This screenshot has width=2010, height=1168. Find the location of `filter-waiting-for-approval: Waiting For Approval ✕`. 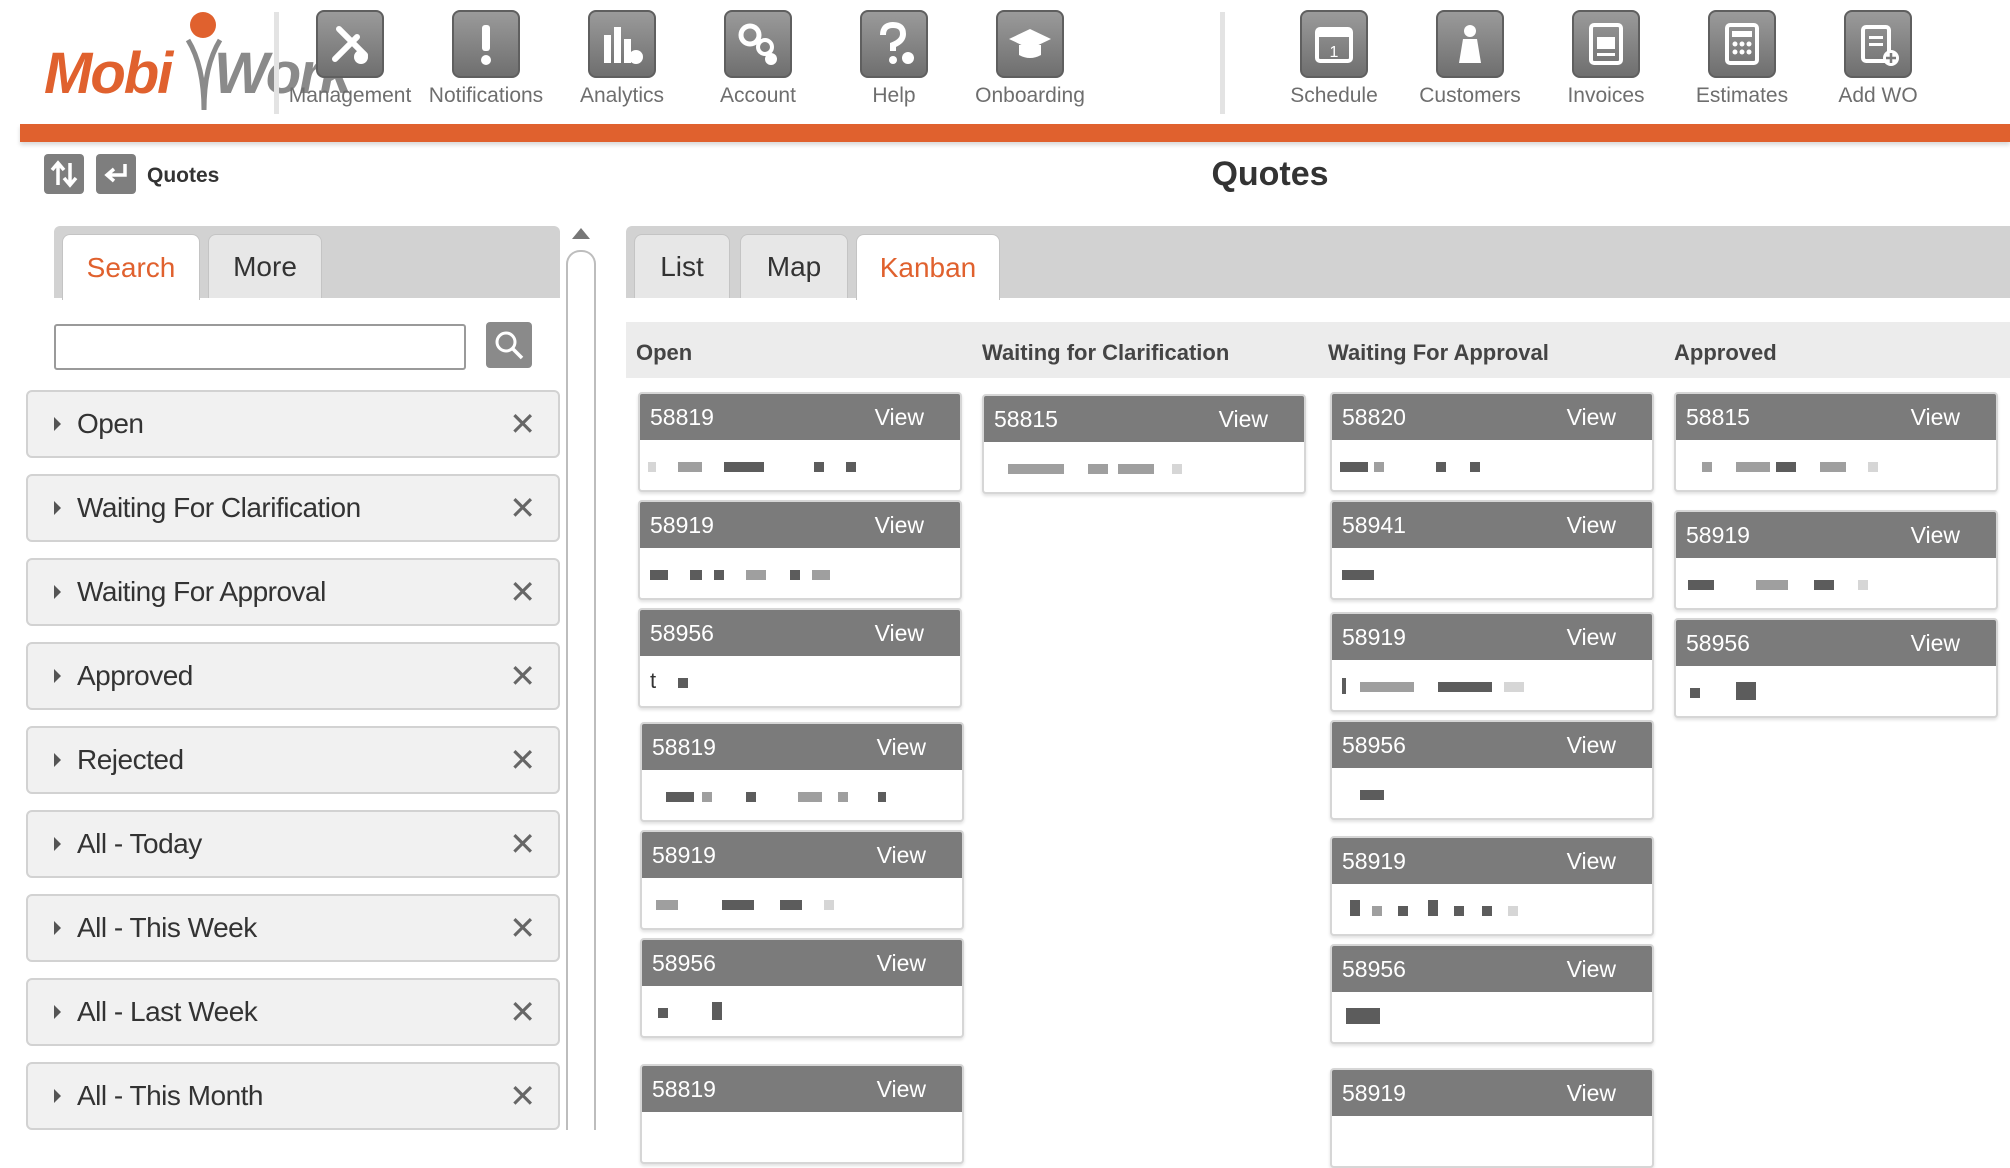

filter-waiting-for-approval: Waiting For Approval ✕ is located at coordinates (293, 592).